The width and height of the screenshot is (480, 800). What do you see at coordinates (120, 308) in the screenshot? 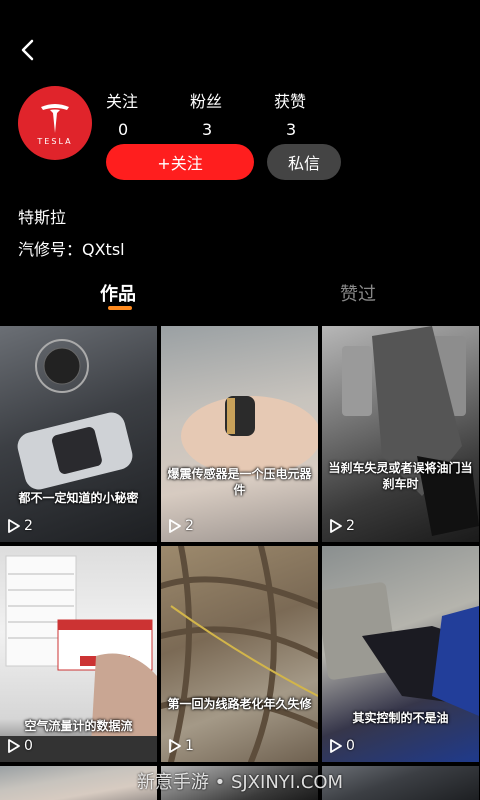
I see `active-tab-indicator` at bounding box center [120, 308].